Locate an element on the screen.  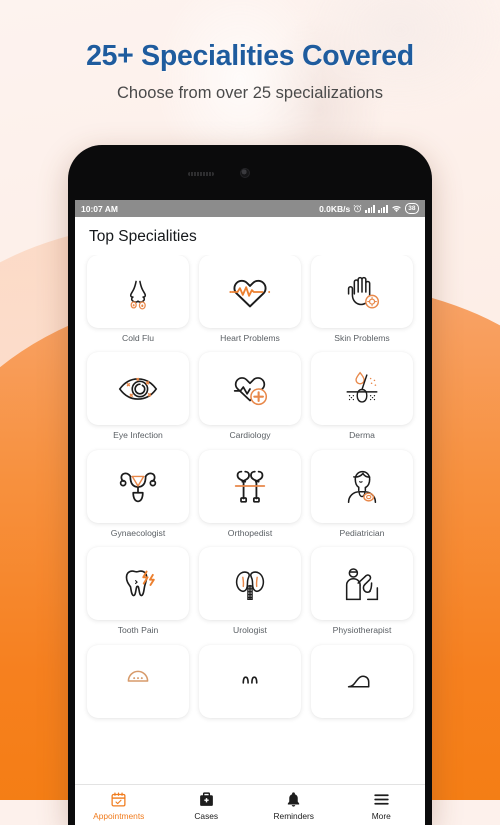
speciality-label: Orthopedist is located at coordinates (250, 532).